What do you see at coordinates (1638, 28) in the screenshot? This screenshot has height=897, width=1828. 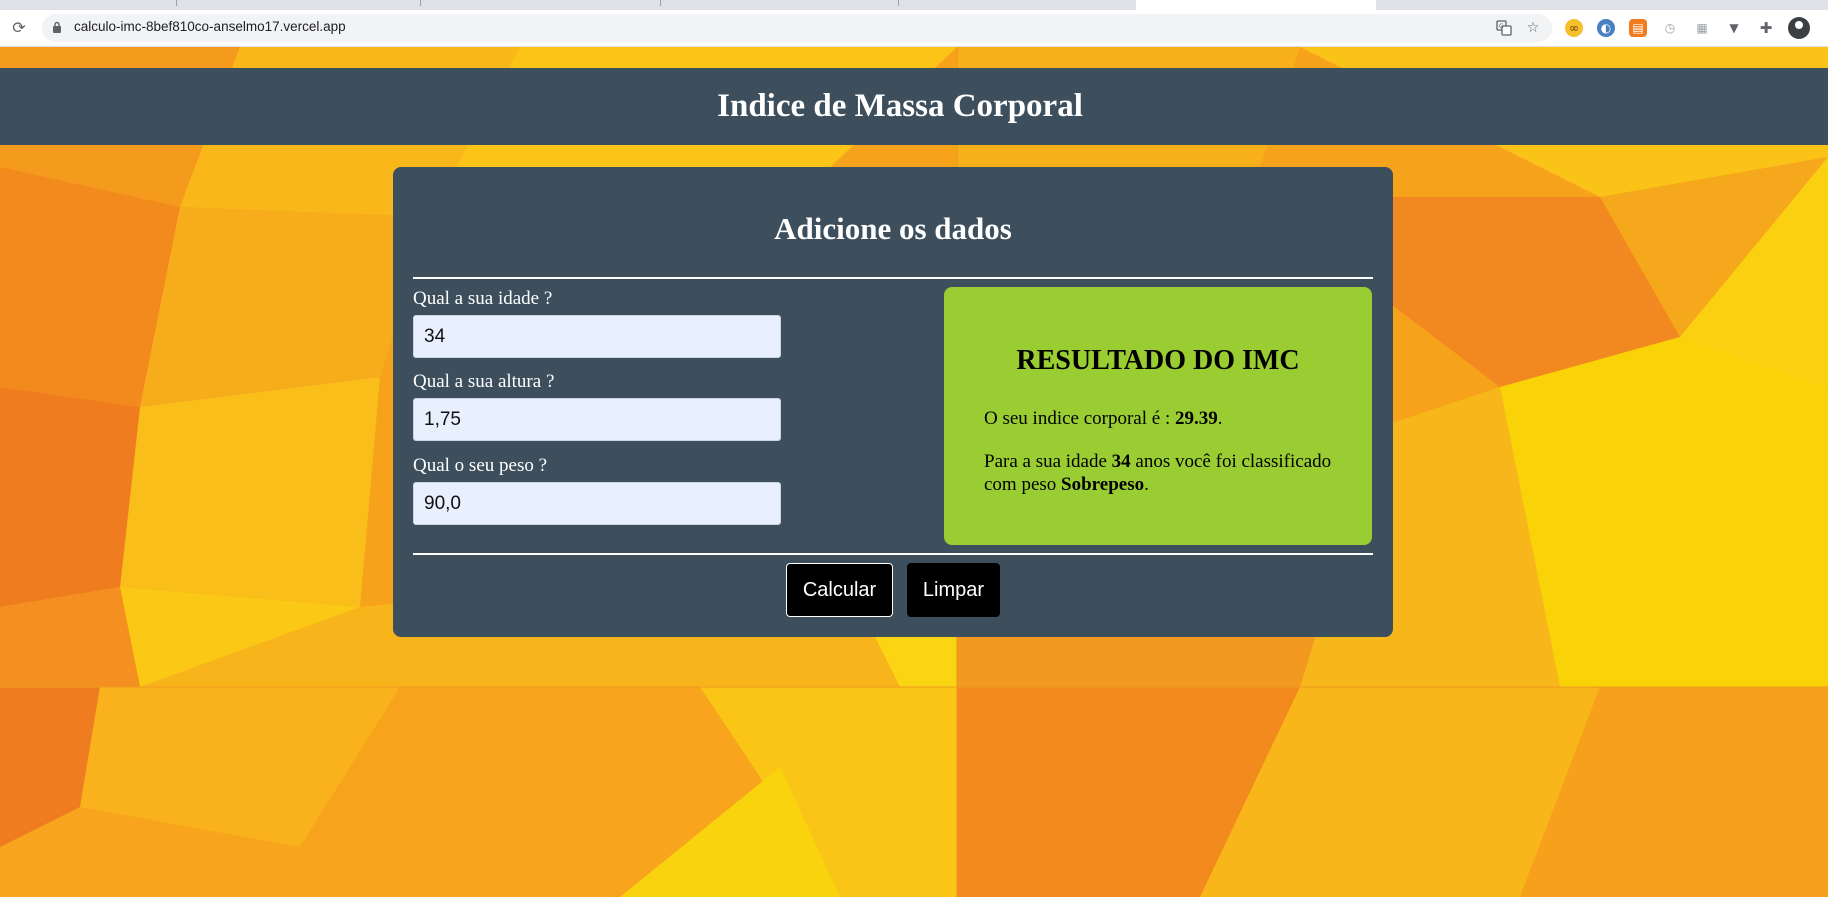 I see `extension-calculator-icon: ▤` at bounding box center [1638, 28].